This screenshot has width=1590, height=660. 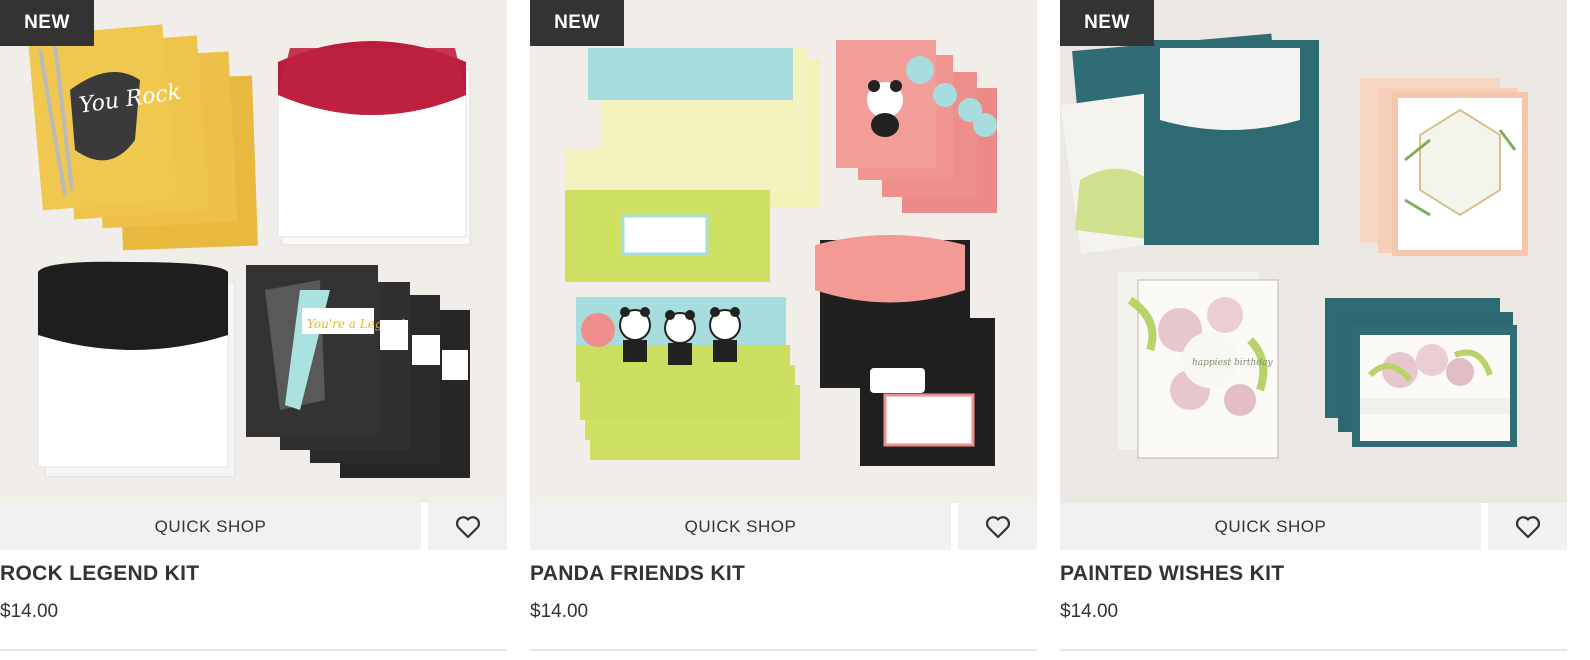 What do you see at coordinates (1232, 363) in the screenshot?
I see `birthday-card-text: happiest birthday` at bounding box center [1232, 363].